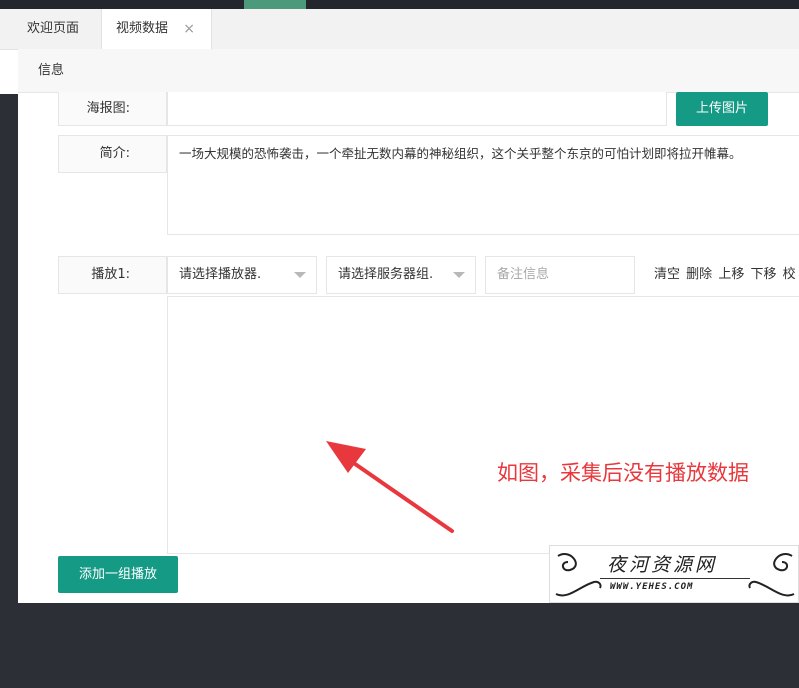 The height and width of the screenshot is (688, 799). Describe the element at coordinates (275, 4) in the screenshot. I see `header-active-indicator` at that location.